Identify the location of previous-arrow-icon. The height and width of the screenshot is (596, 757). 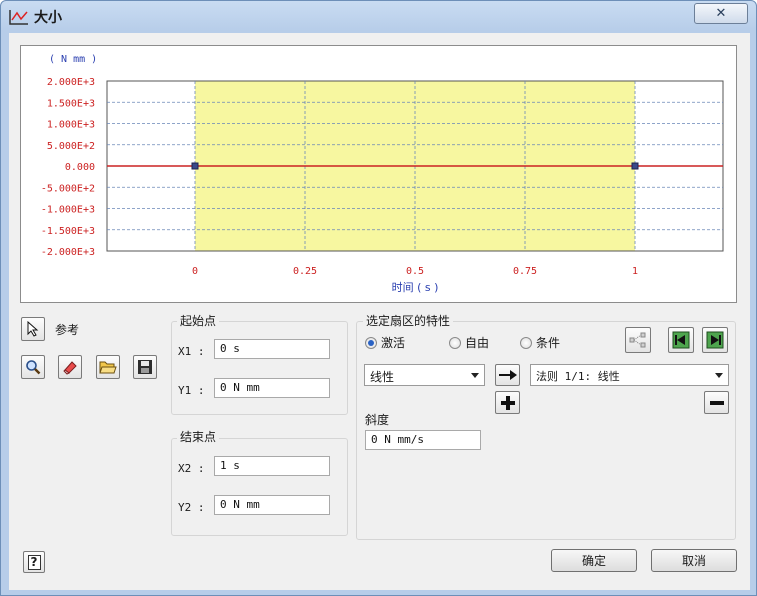
(681, 340).